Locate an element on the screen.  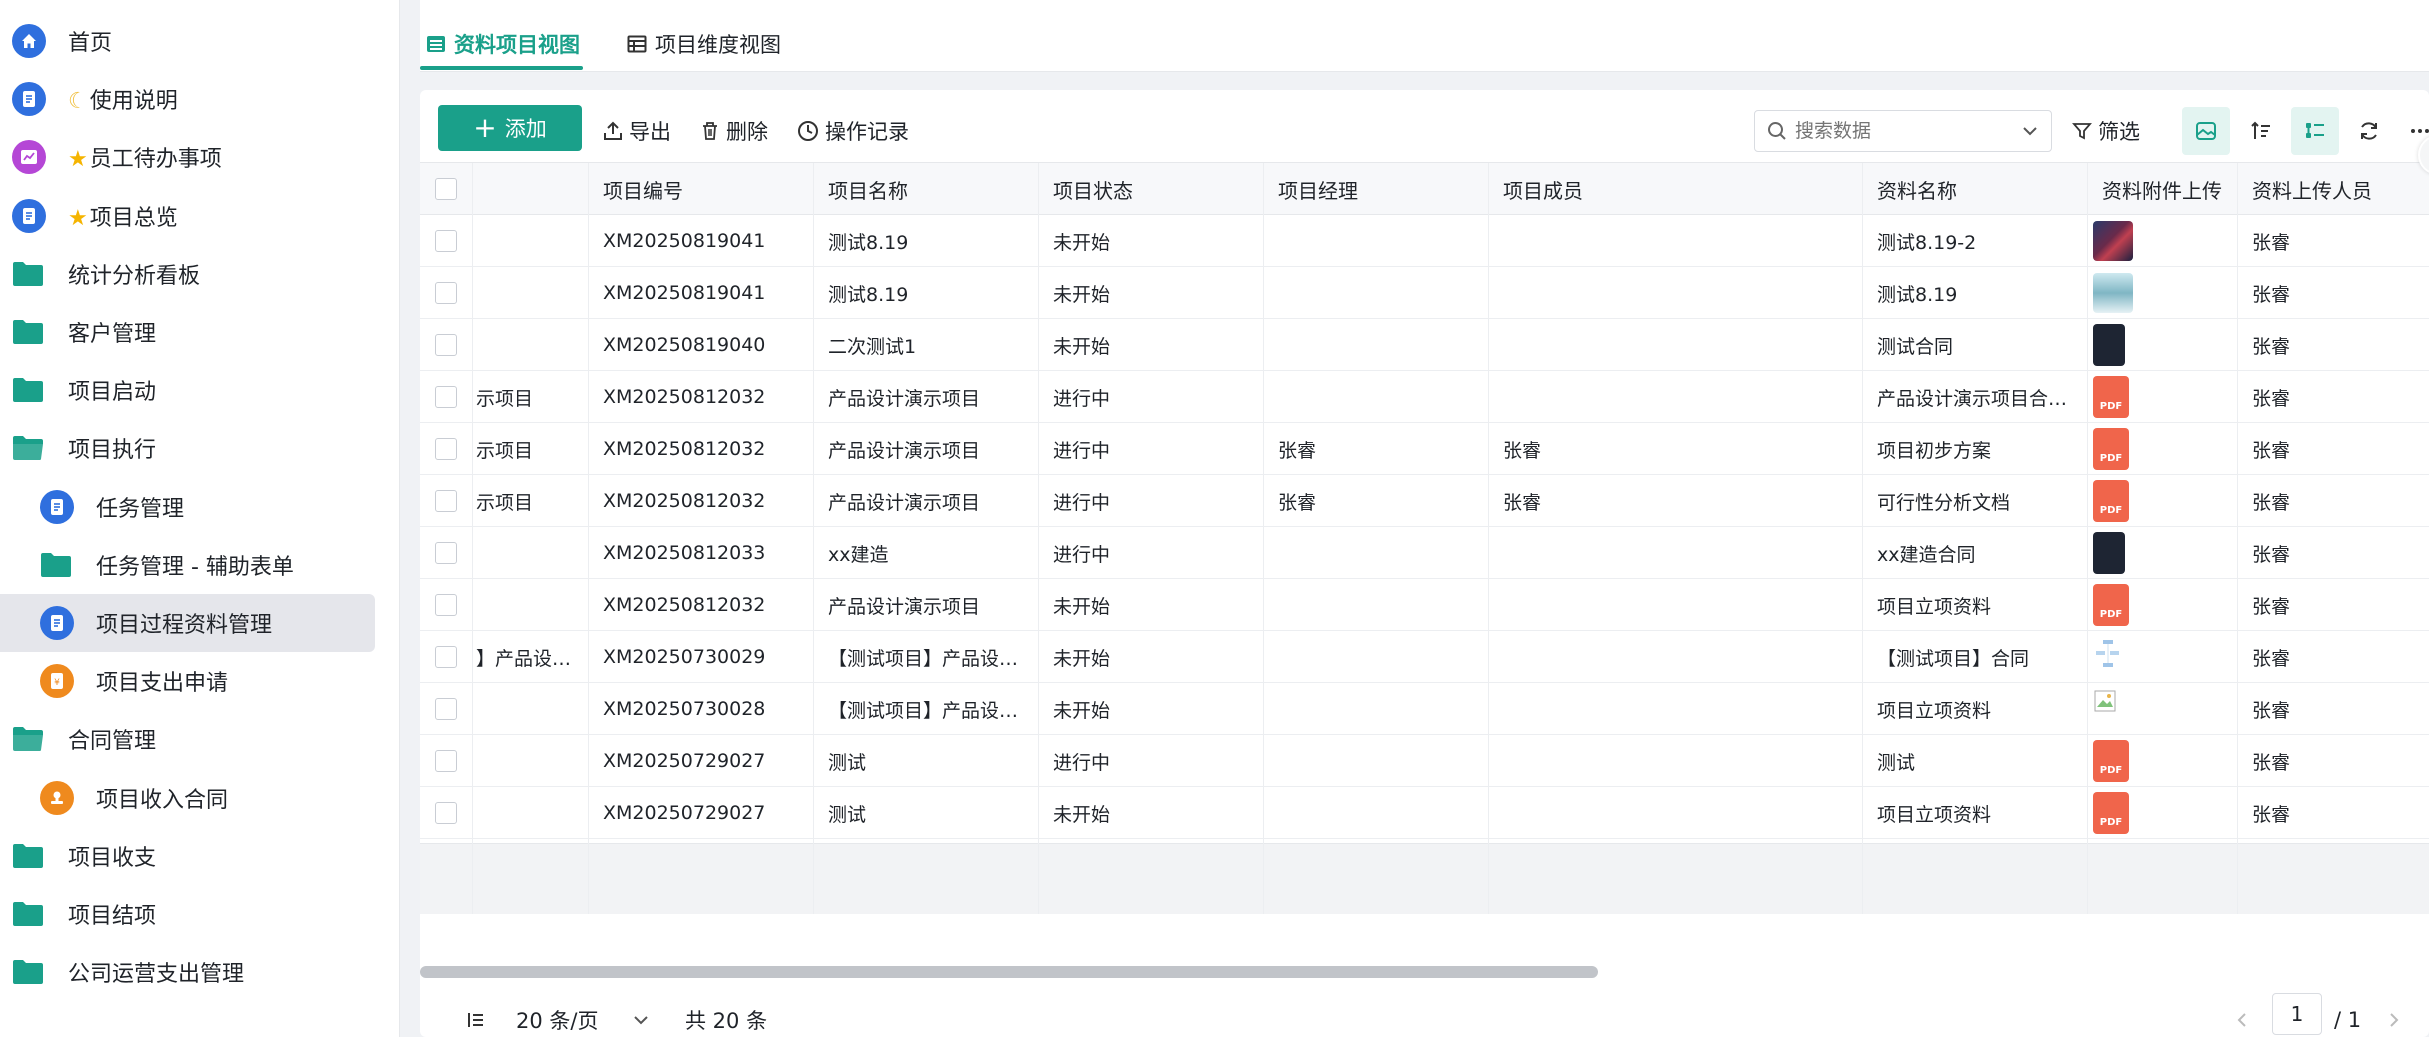
header-project-status: 项目状态 is located at coordinates (1150, 189).